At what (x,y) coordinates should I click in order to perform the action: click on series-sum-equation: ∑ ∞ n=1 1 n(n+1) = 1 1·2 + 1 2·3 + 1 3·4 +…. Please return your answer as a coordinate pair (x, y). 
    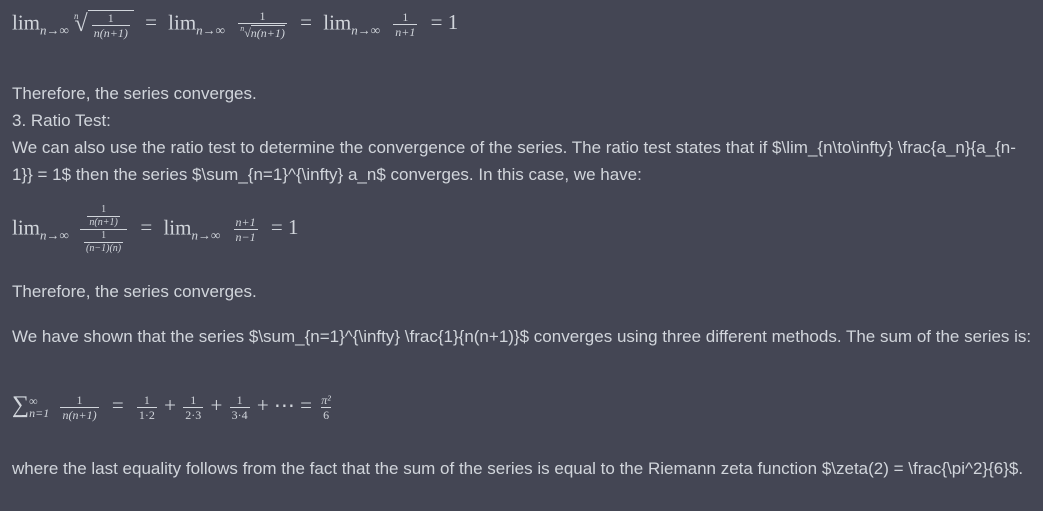
    Looking at the image, I should click on (173, 406).